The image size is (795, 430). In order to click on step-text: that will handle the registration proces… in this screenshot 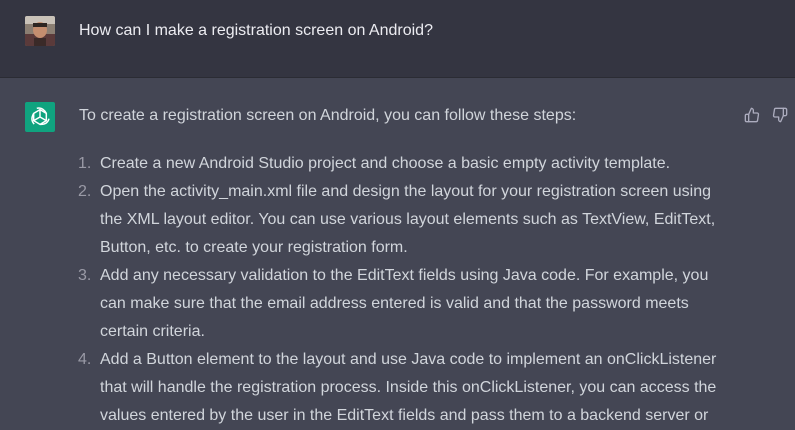, I will do `click(408, 387)`.